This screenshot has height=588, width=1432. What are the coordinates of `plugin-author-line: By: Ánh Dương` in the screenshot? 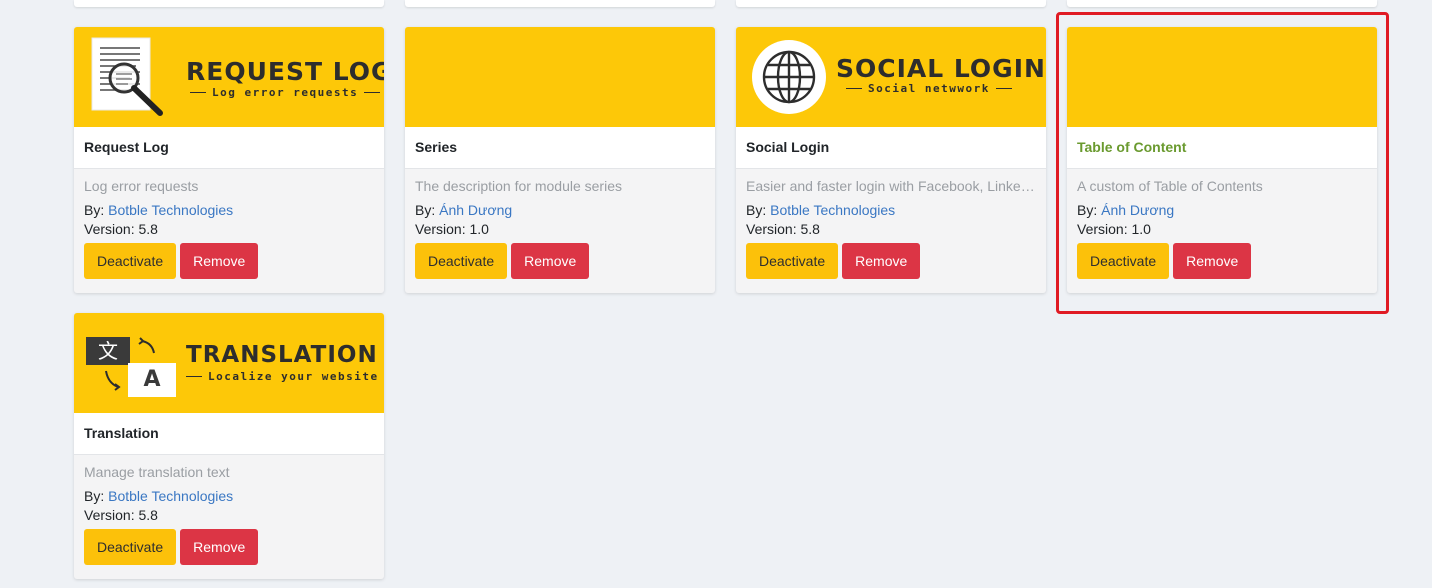 It's located at (464, 210).